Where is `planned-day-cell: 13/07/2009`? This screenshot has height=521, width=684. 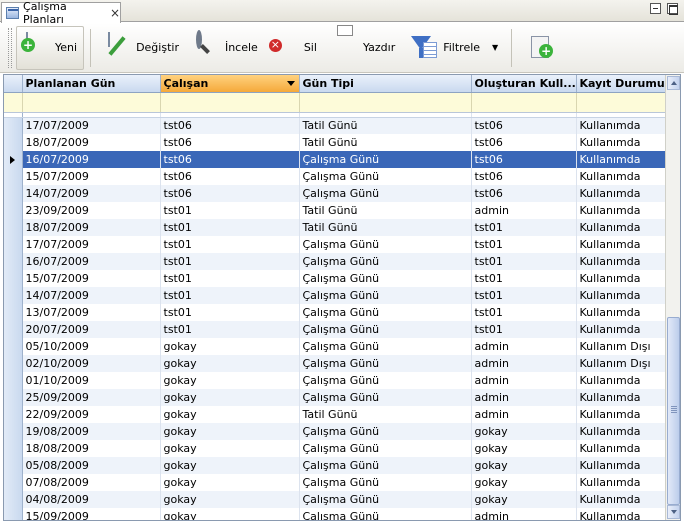 planned-day-cell: 13/07/2009 is located at coordinates (91, 312).